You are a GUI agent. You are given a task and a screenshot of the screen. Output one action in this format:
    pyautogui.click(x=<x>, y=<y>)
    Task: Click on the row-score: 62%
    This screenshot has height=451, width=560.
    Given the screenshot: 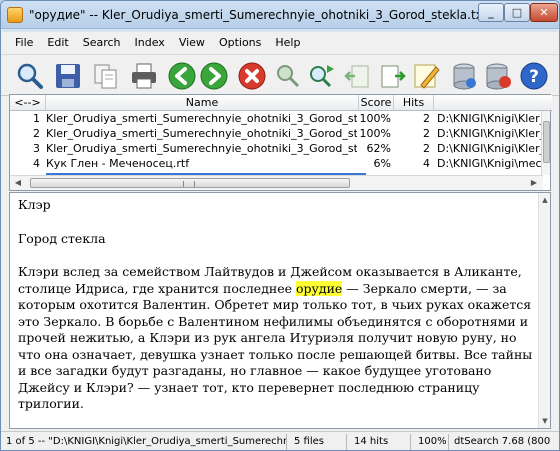 What is the action you would take?
    pyautogui.click(x=378, y=148)
    